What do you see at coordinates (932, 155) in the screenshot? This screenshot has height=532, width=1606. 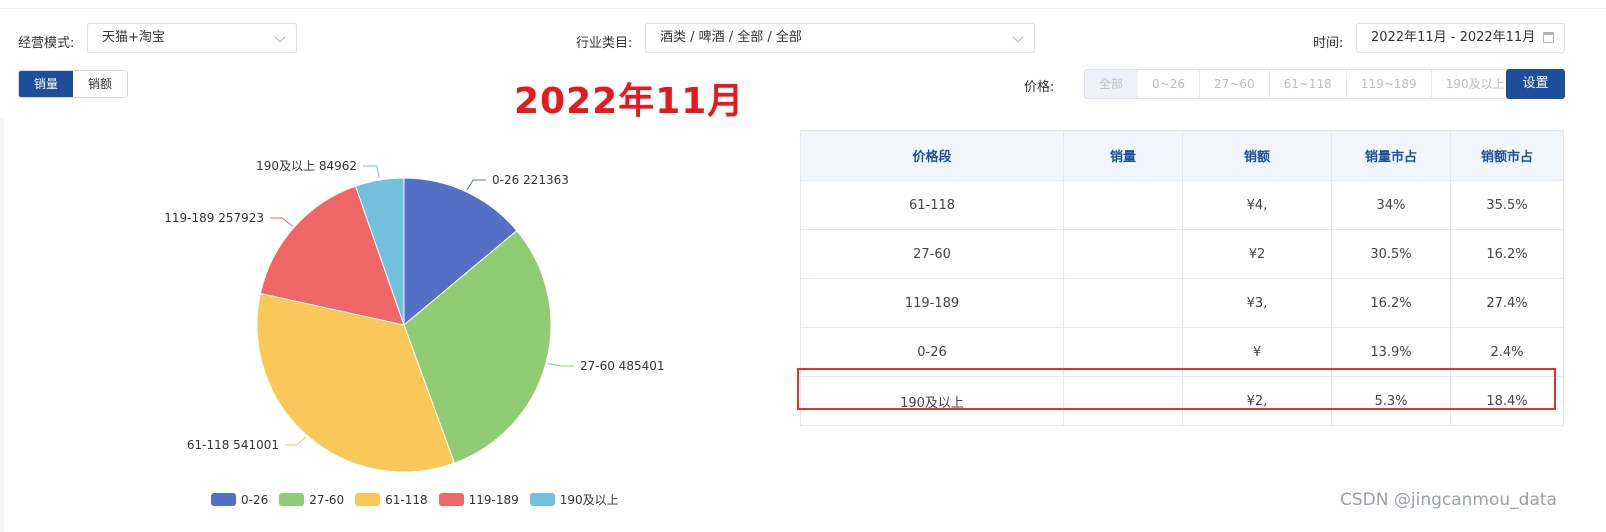 I see `col-price-segment: 价格段` at bounding box center [932, 155].